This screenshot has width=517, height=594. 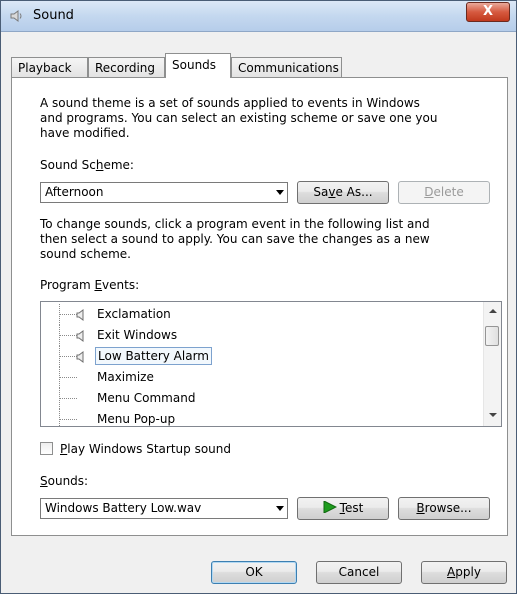 I want to click on startup-sound-checkbox, so click(x=46, y=448).